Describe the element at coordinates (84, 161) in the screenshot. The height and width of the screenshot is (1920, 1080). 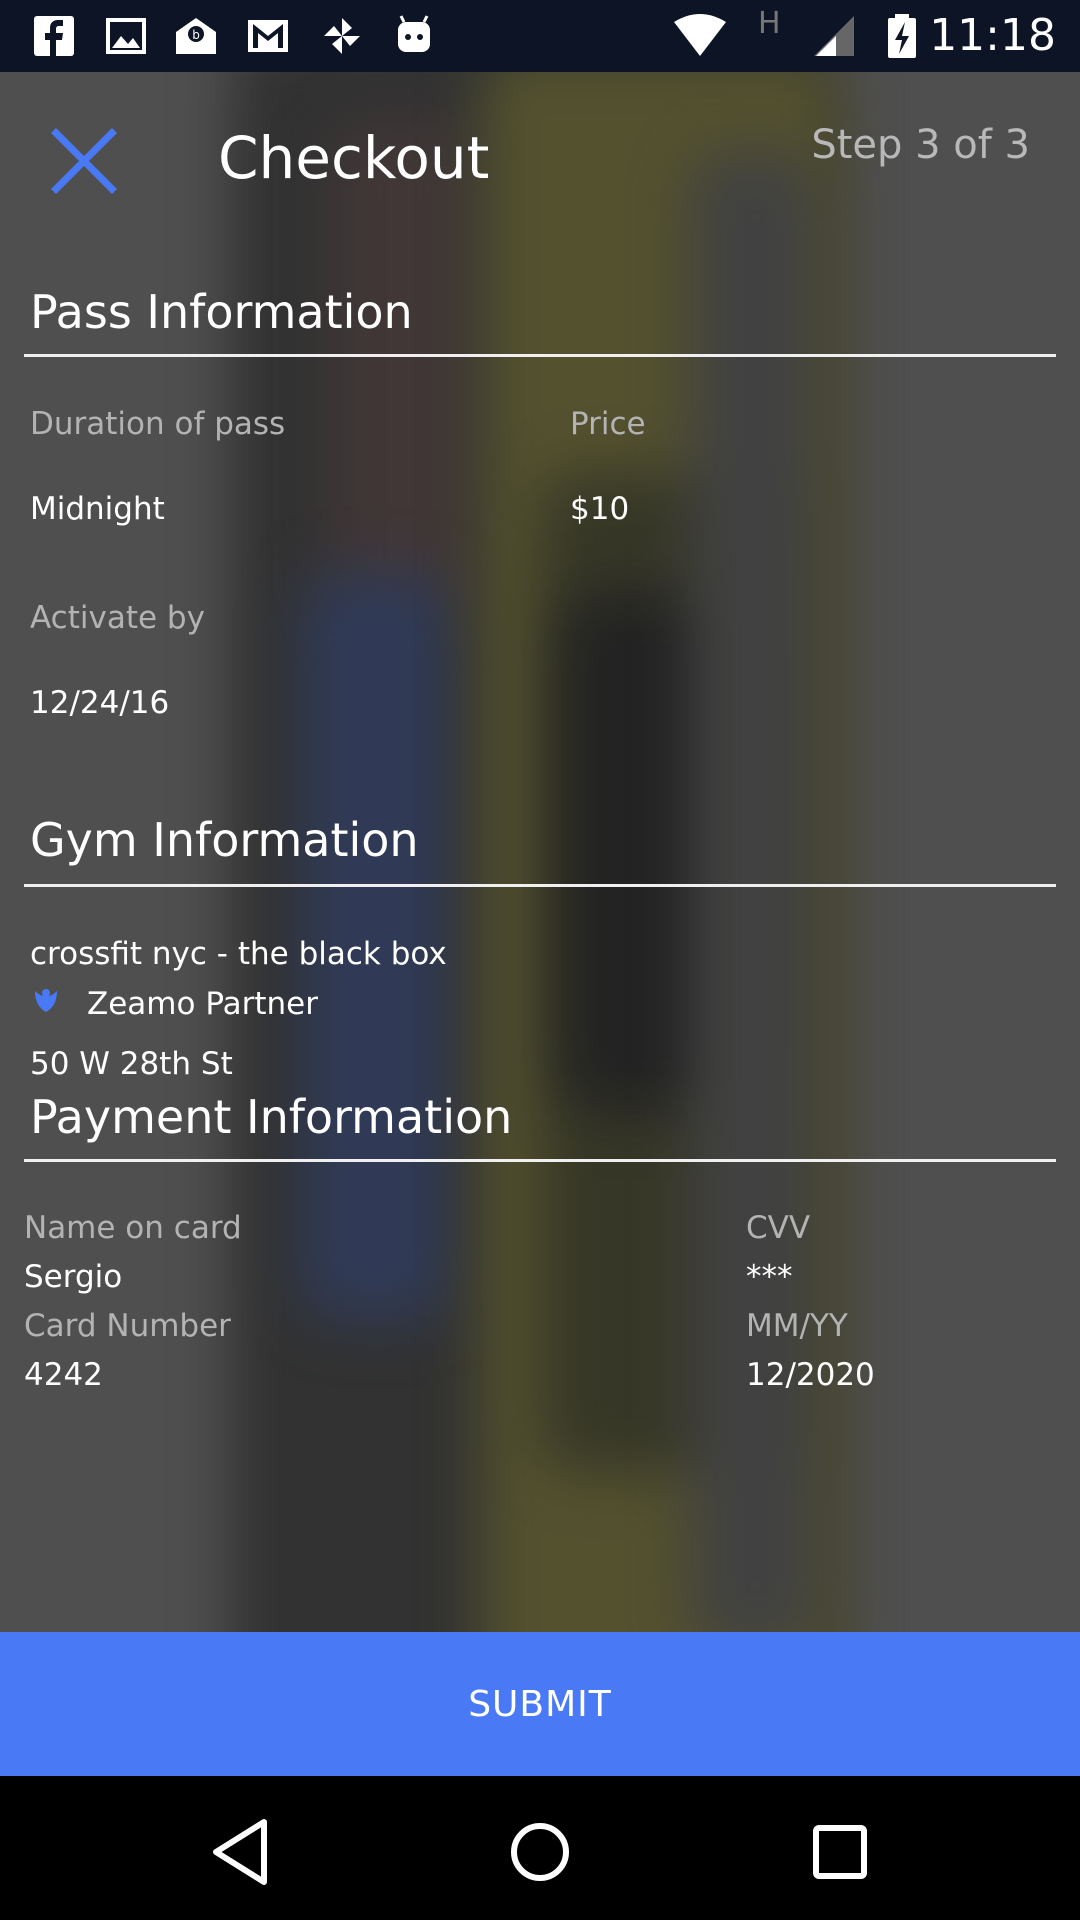
I see `close-icon` at that location.